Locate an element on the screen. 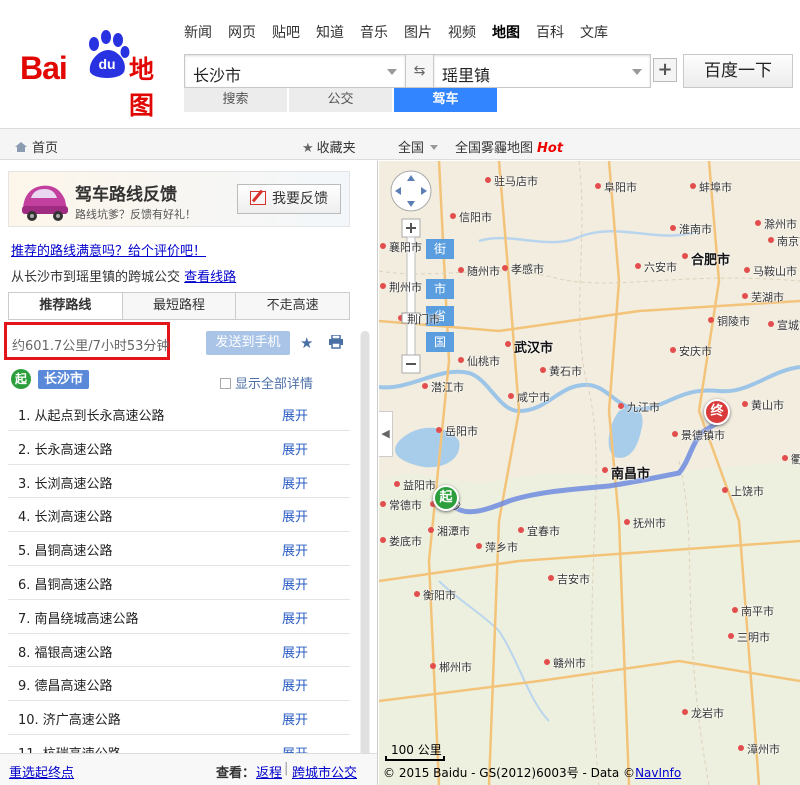  city-label: 咸宁市 is located at coordinates (533, 397).